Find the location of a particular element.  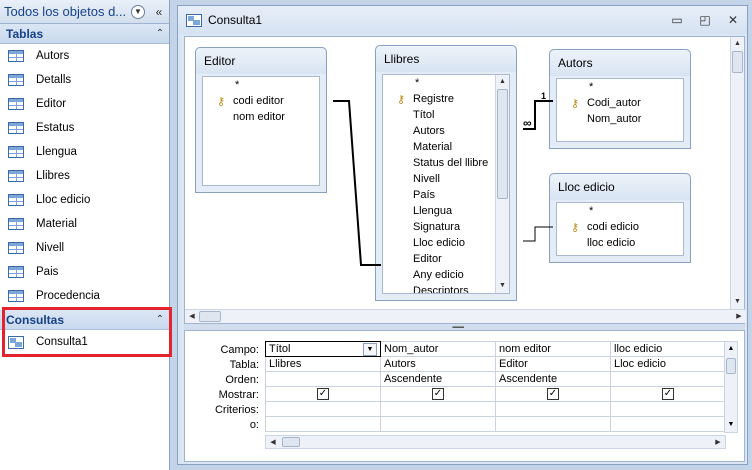

field-item: Lloc edicio is located at coordinates (446, 243).